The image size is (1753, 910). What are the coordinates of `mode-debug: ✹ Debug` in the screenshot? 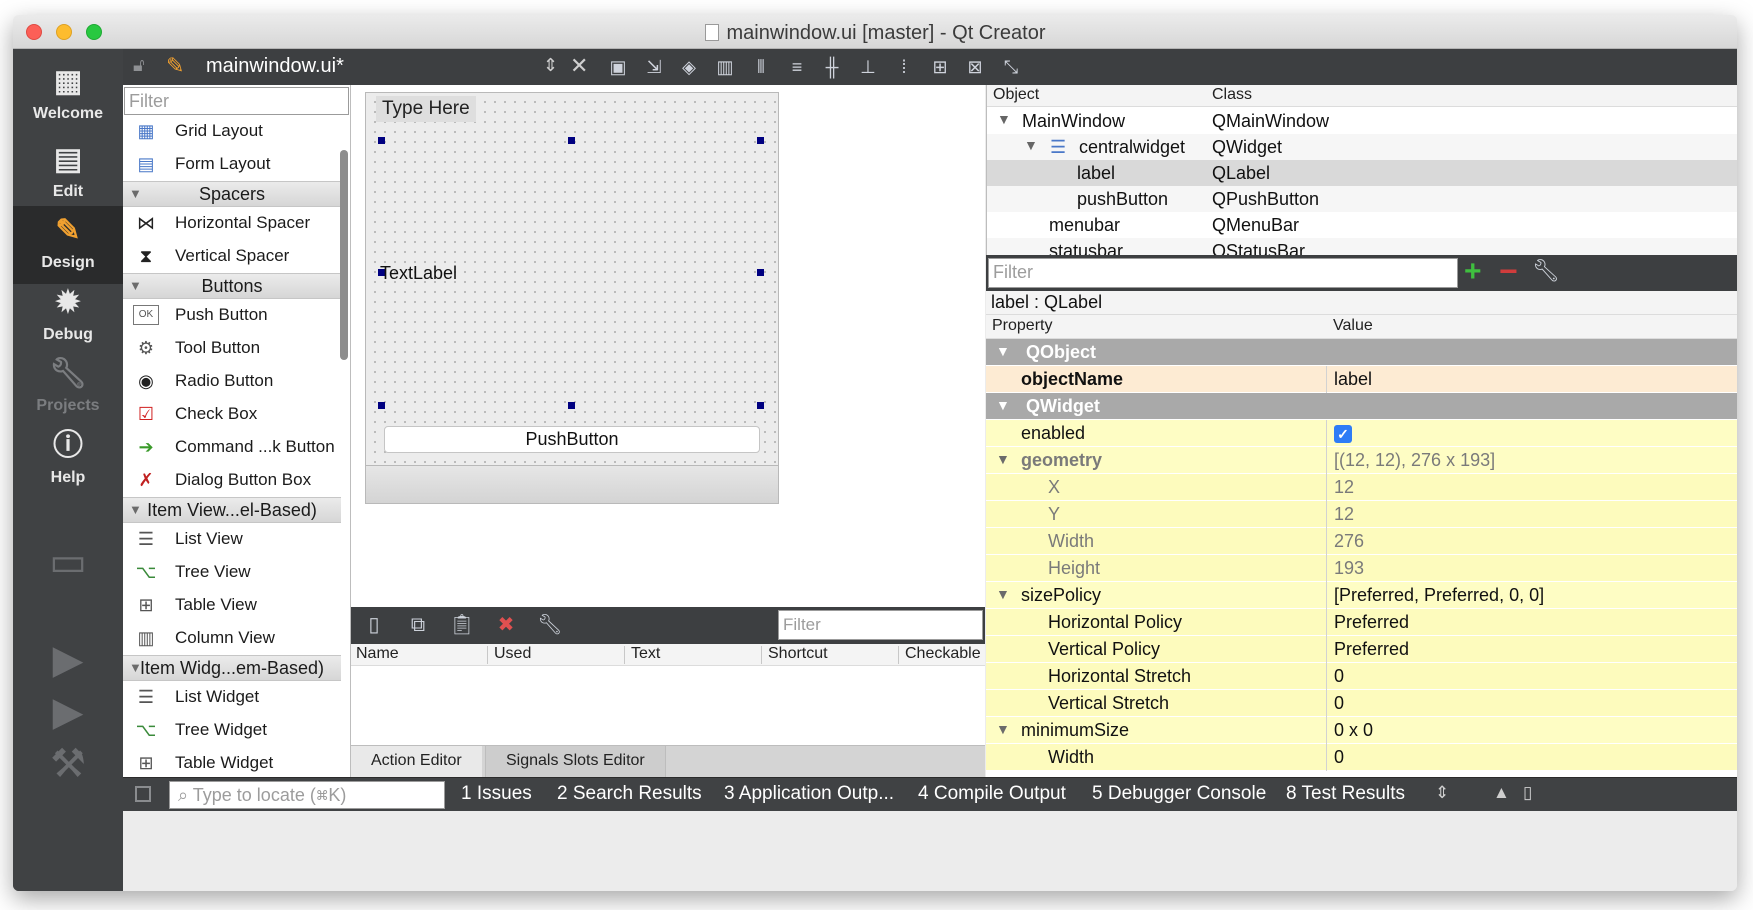 It's located at (68, 317).